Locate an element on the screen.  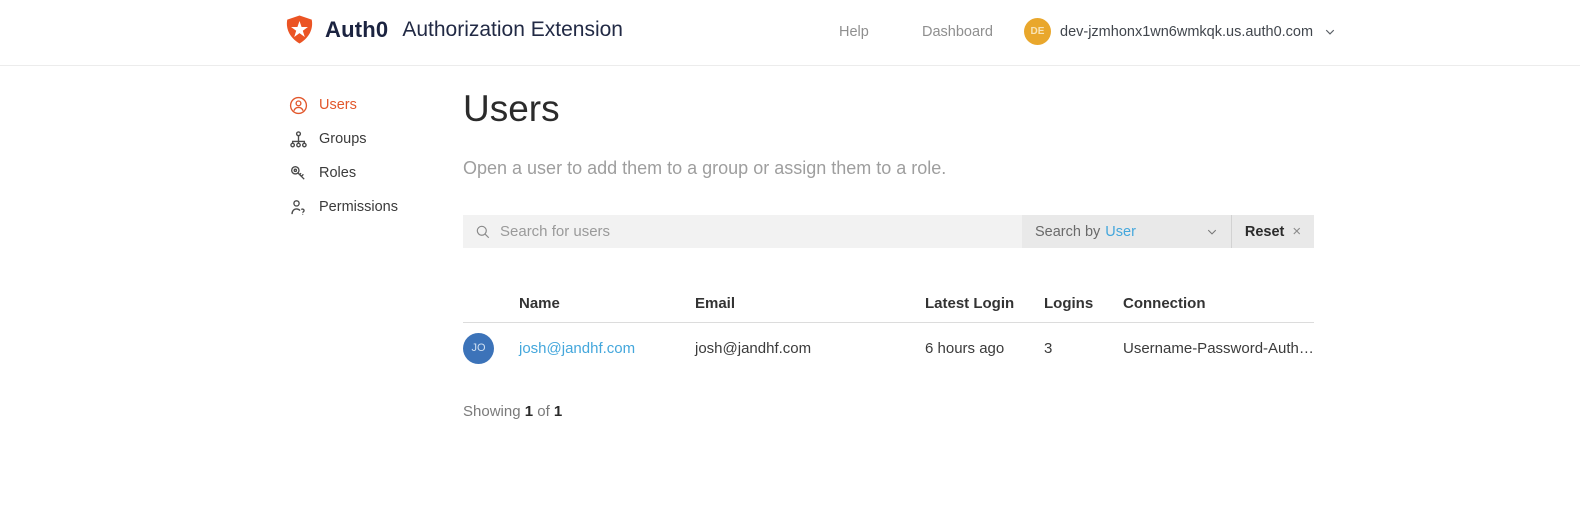
sidebar-nav: Users Groups Roles Permissions is located at coordinates (363, 163).